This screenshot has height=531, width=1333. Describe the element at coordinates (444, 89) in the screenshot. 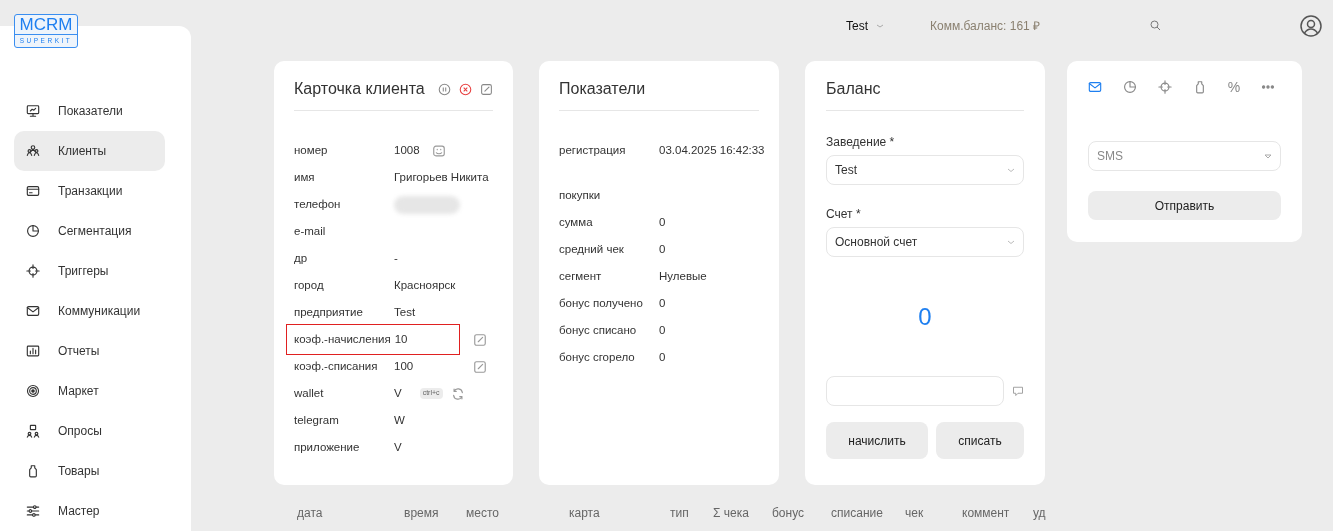

I see `pause-icon` at that location.